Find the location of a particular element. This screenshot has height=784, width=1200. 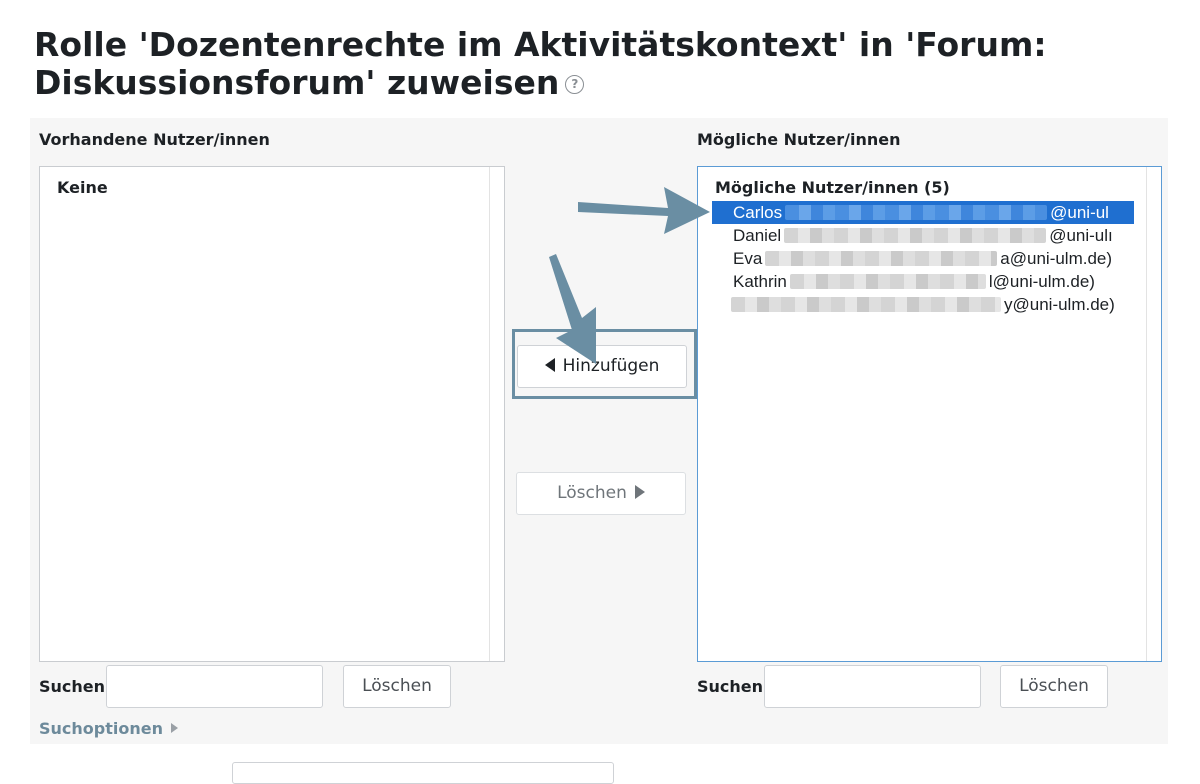

remove-button: Löschen is located at coordinates (601, 493).